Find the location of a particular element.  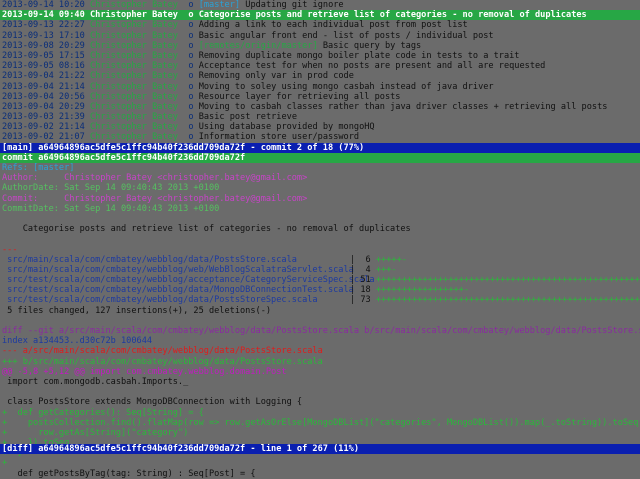

diffstat-bar: +++++- is located at coordinates (388, 259).